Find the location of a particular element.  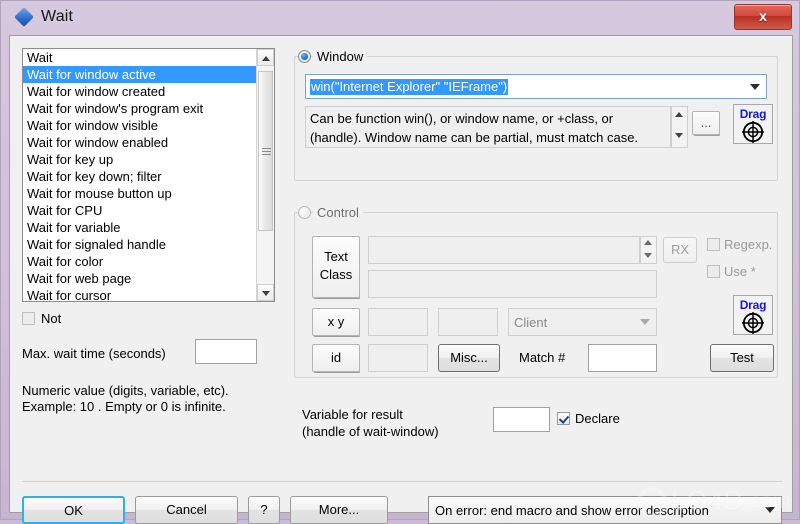

control-drag-button: Drag is located at coordinates (753, 315).